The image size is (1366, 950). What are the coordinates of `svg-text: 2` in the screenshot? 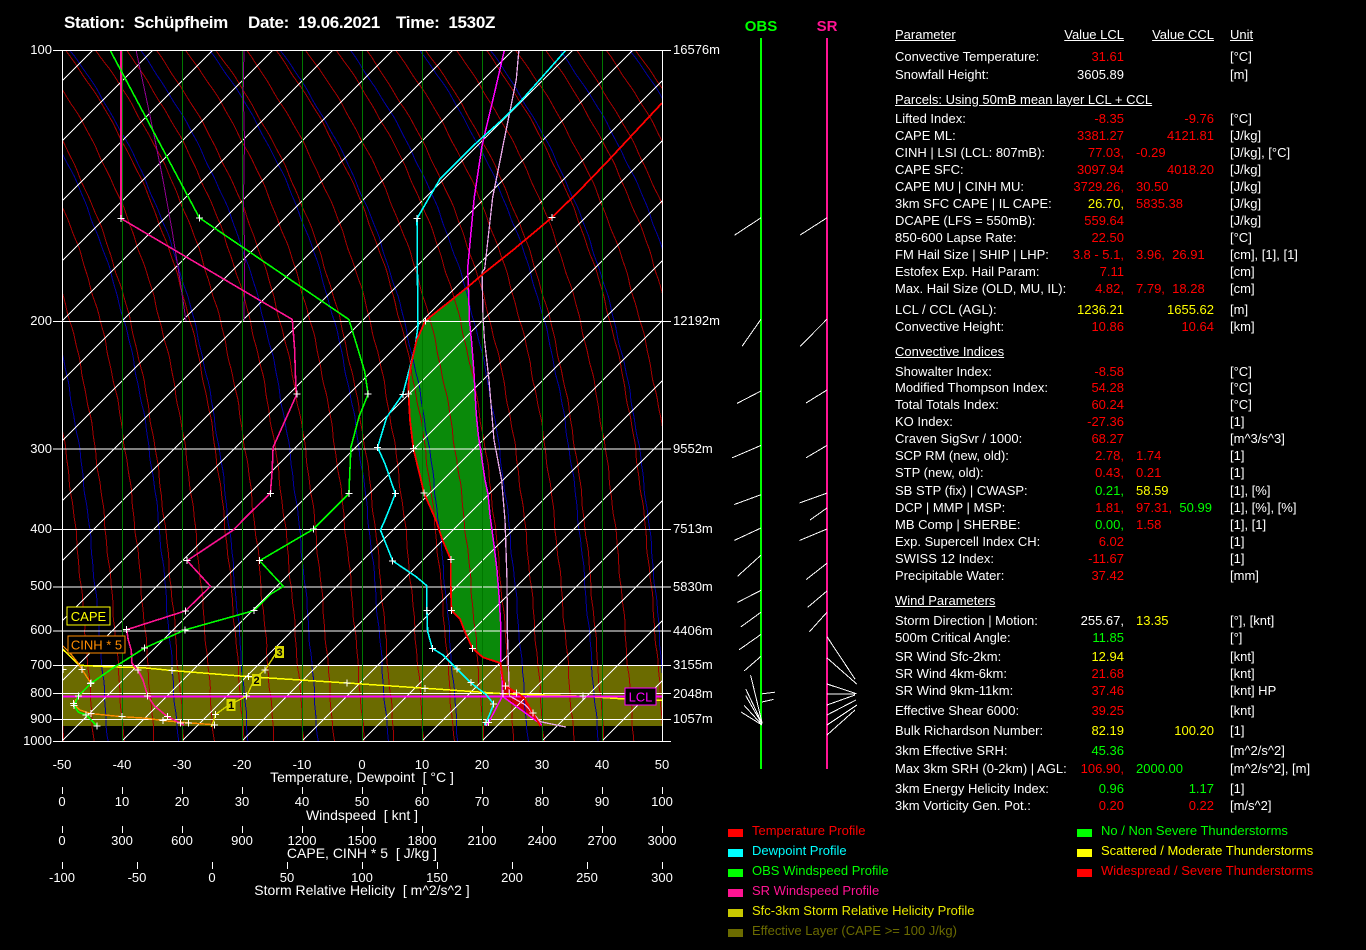 It's located at (256, 681).